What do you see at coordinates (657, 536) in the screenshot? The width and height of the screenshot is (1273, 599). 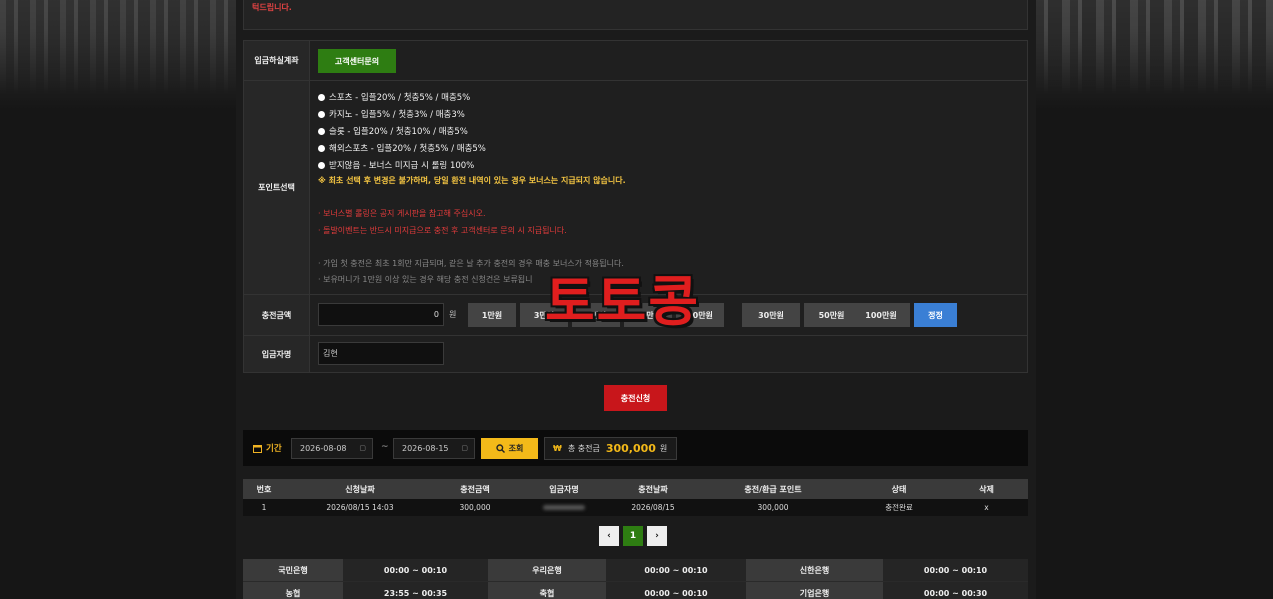 I see `next-page-button: ›` at bounding box center [657, 536].